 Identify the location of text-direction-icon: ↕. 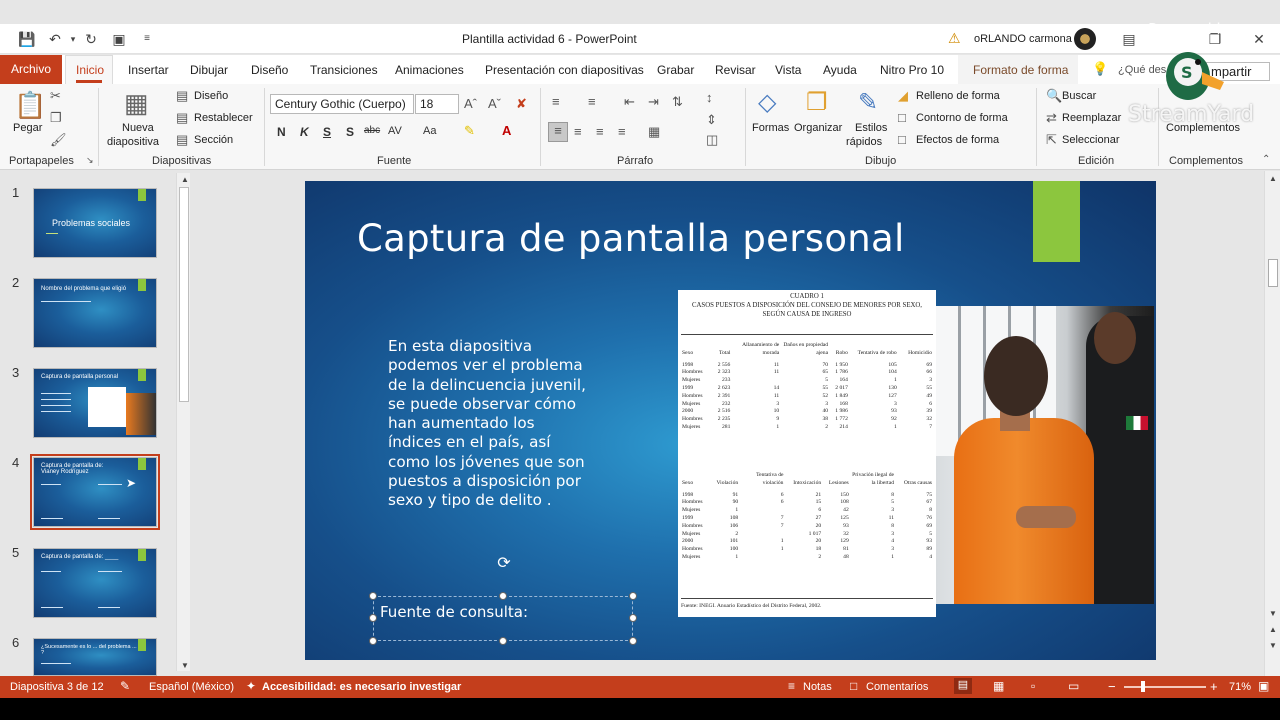
(709, 97).